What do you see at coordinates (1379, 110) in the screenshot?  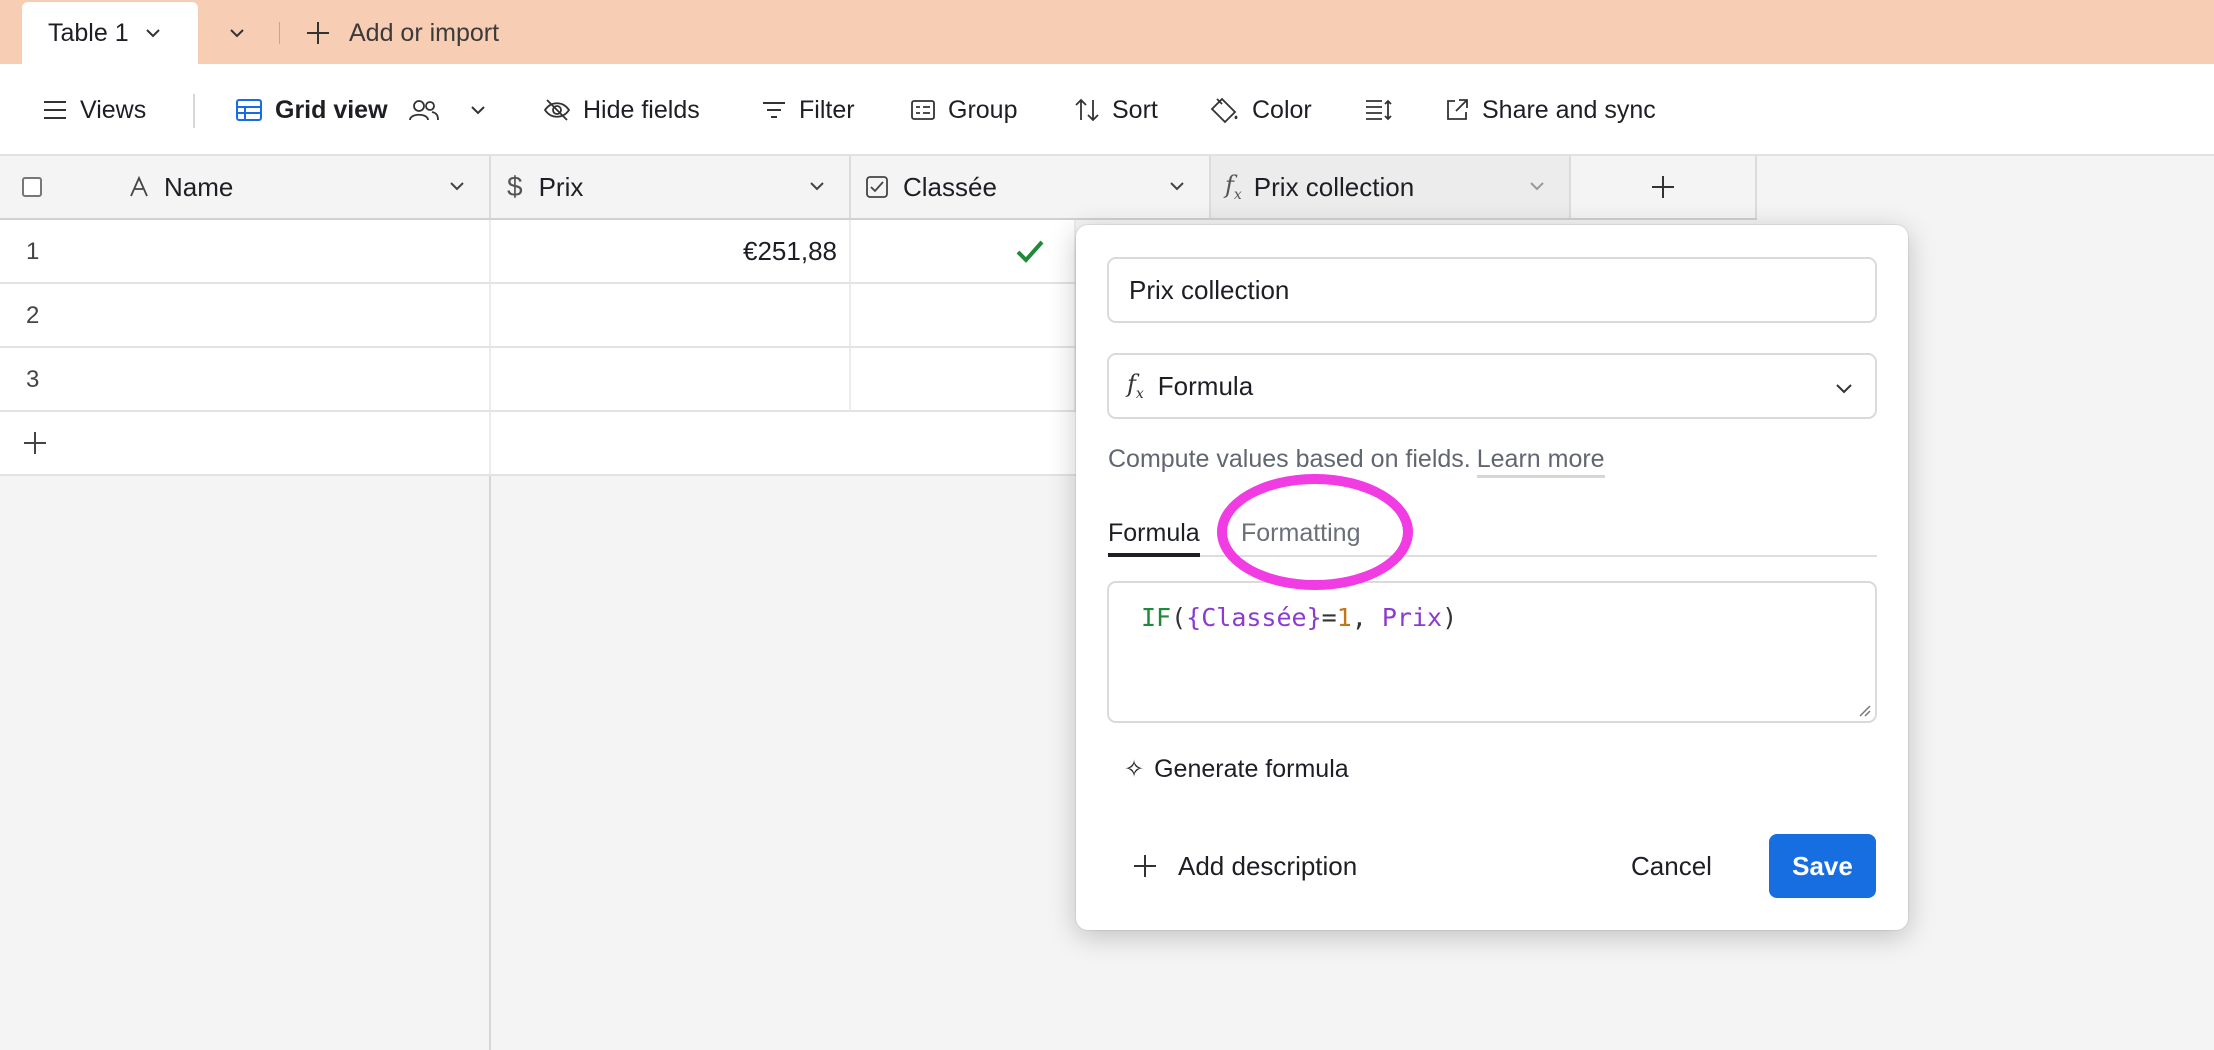 I see `row-height-icon` at bounding box center [1379, 110].